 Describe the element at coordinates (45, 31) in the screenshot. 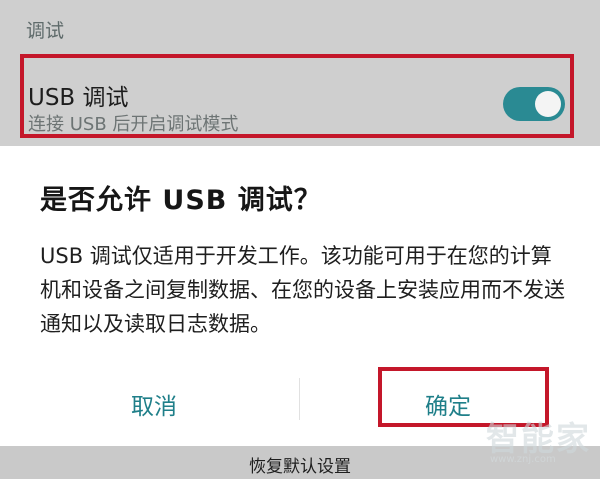

I see `section-header-debug: 调试` at that location.